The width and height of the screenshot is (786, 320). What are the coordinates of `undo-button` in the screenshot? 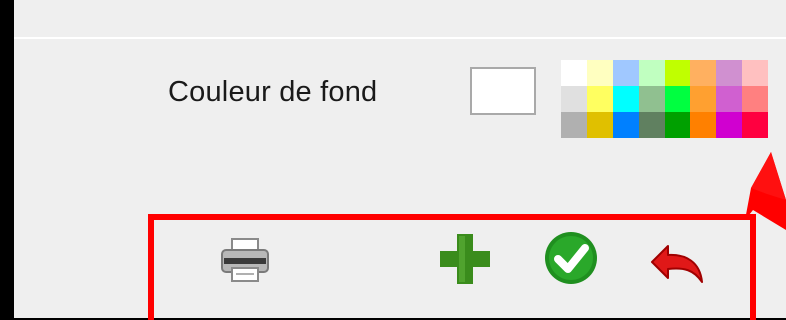 It's located at (676, 263).